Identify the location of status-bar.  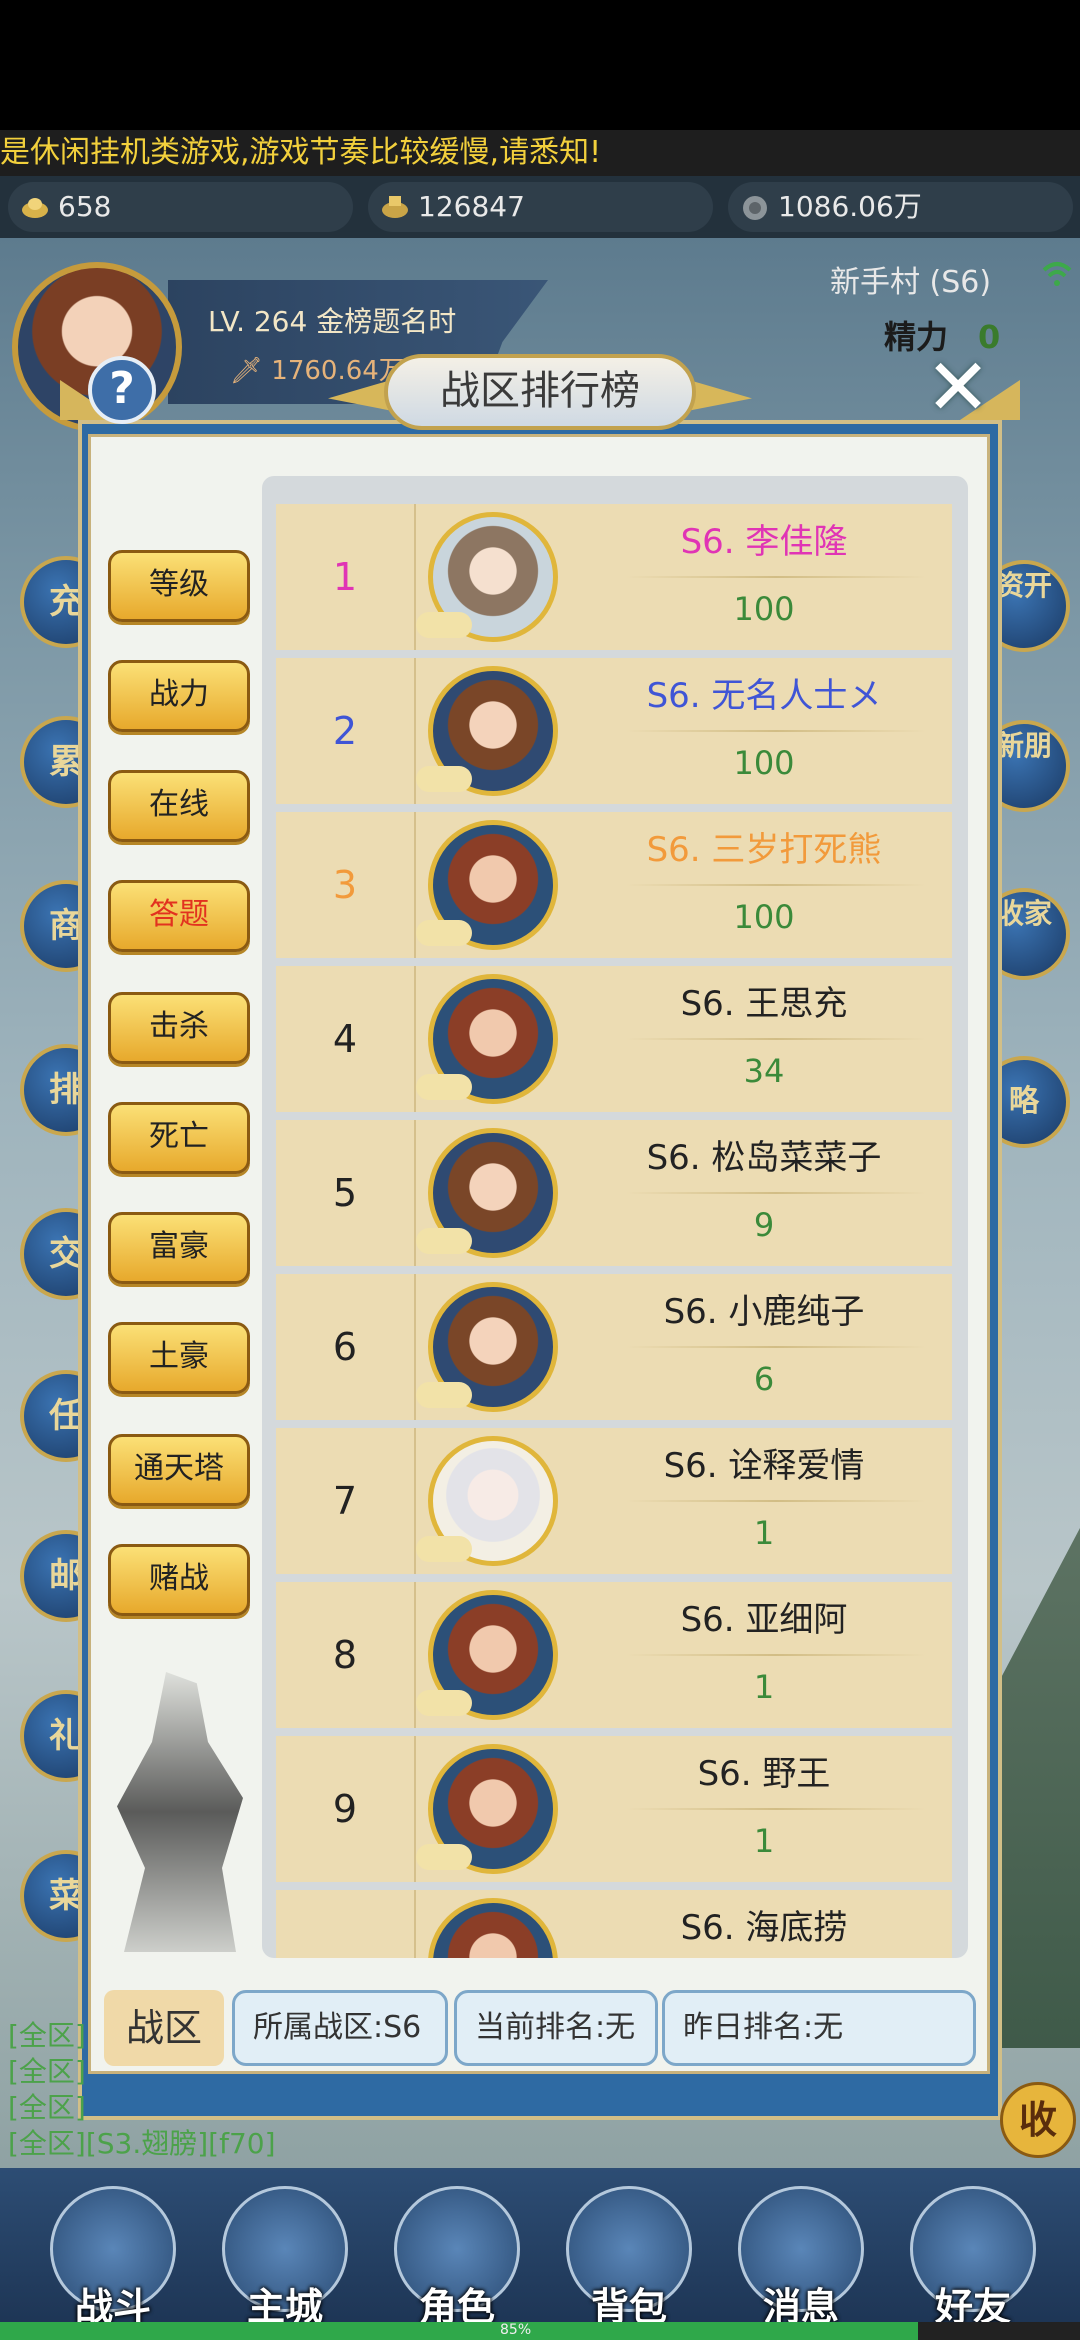
(540, 65).